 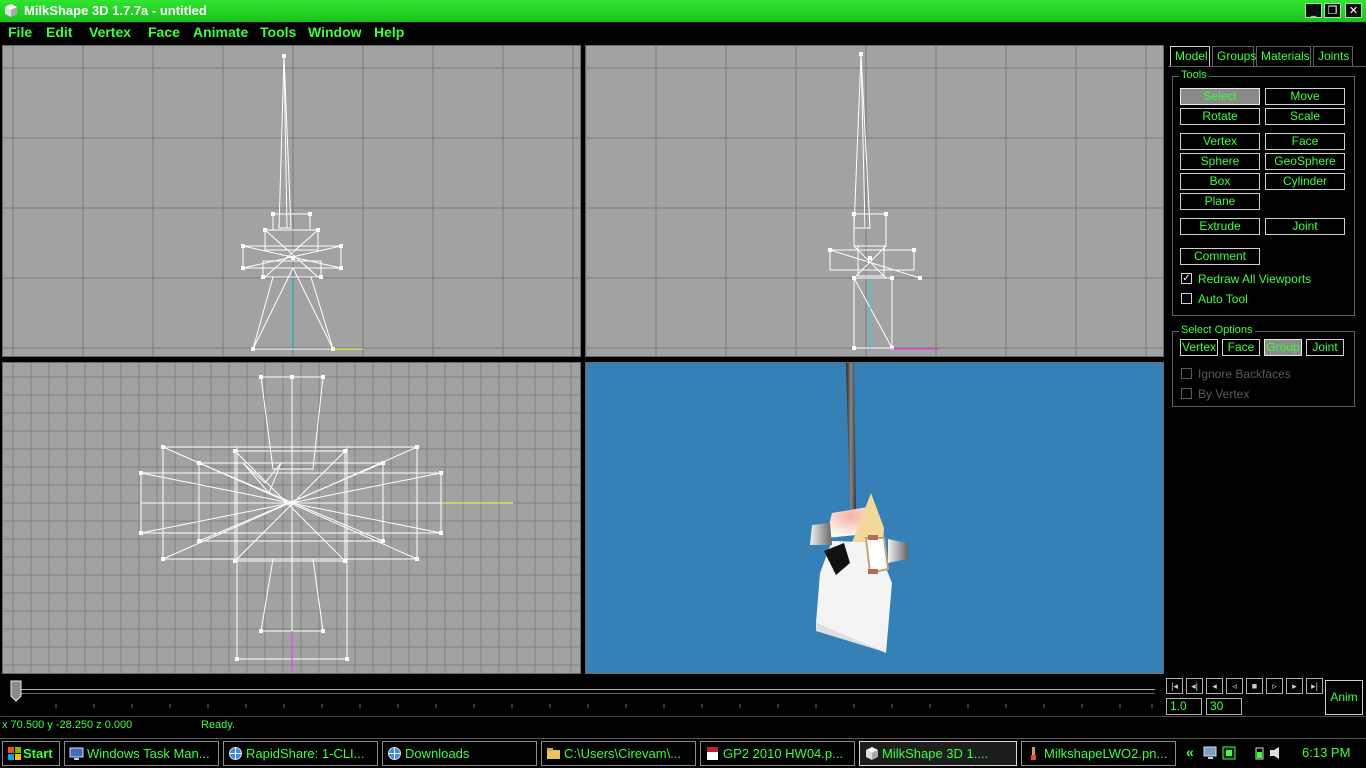 What do you see at coordinates (1244, 374) in the screenshot?
I see `ignore-backfaces-label: Ignore Backfaces` at bounding box center [1244, 374].